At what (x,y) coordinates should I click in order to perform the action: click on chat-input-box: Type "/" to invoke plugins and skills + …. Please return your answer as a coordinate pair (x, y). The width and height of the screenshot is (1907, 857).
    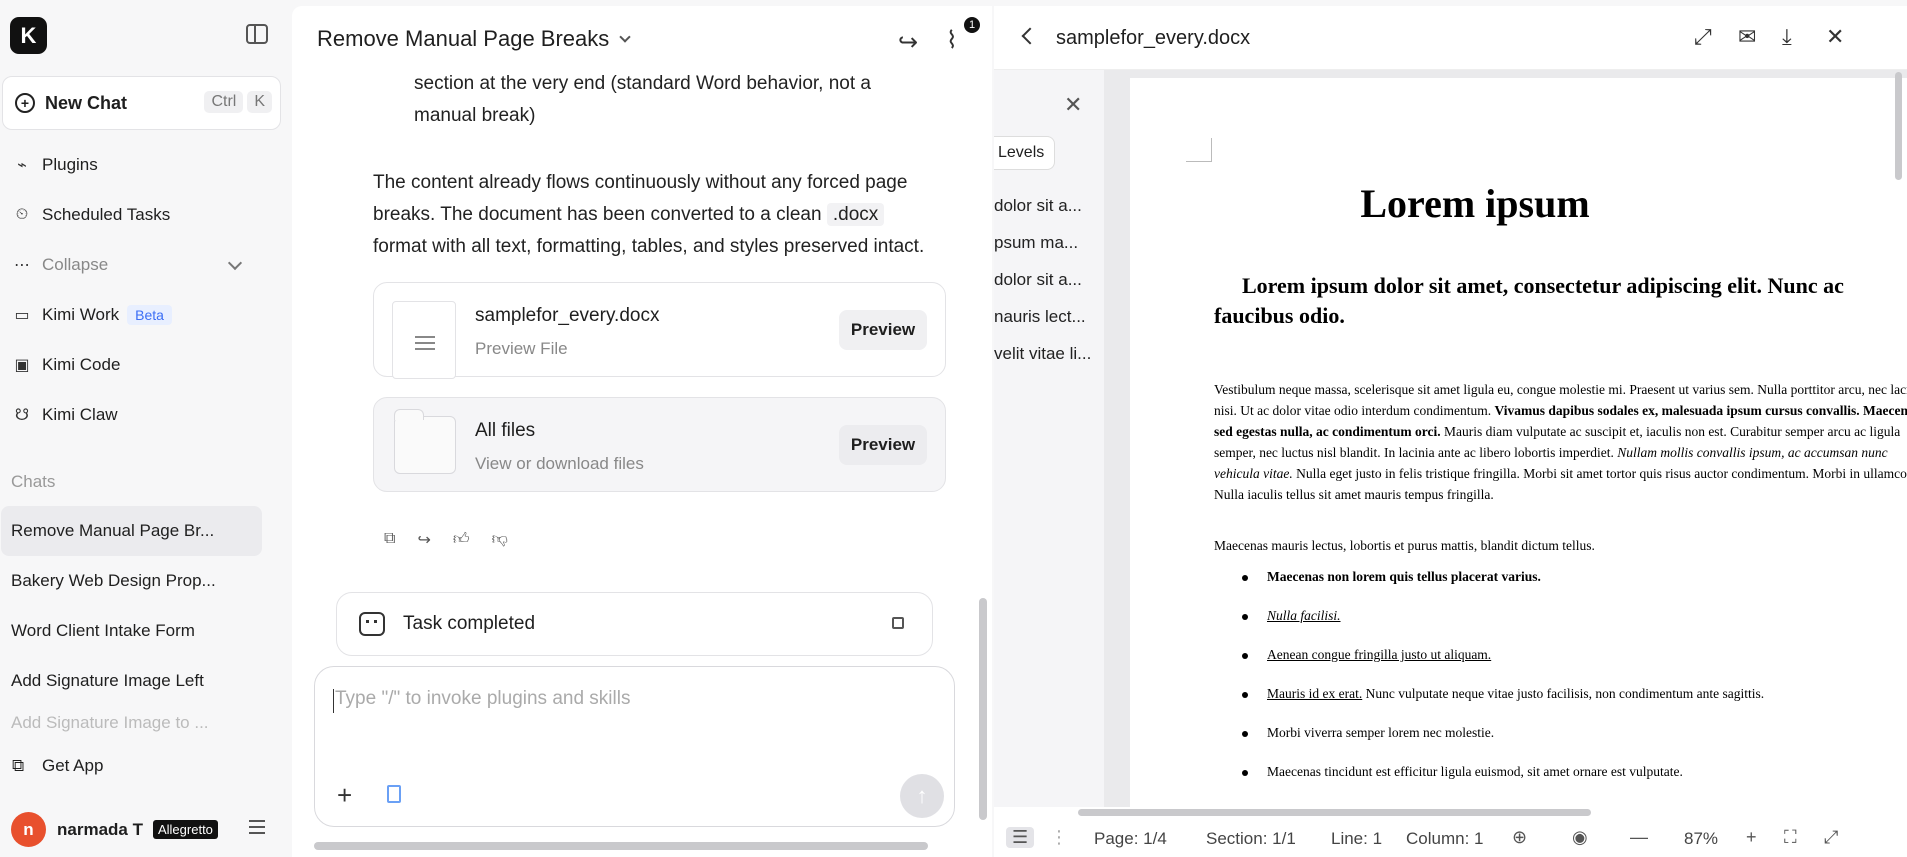
    Looking at the image, I should click on (634, 746).